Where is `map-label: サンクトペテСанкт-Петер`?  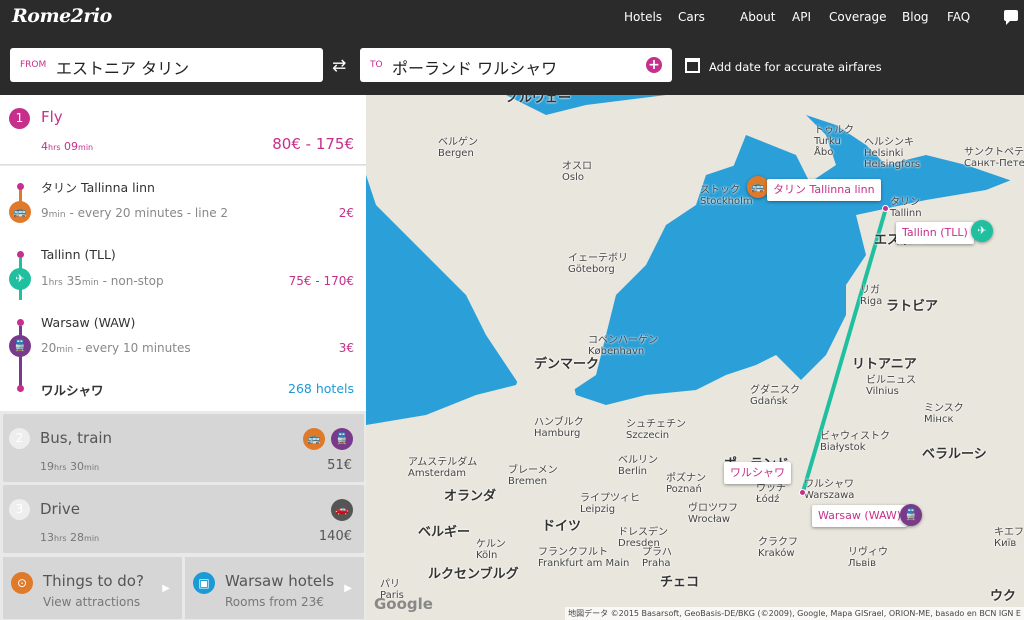 map-label: サンクトペテСанкт-Петер is located at coordinates (994, 158).